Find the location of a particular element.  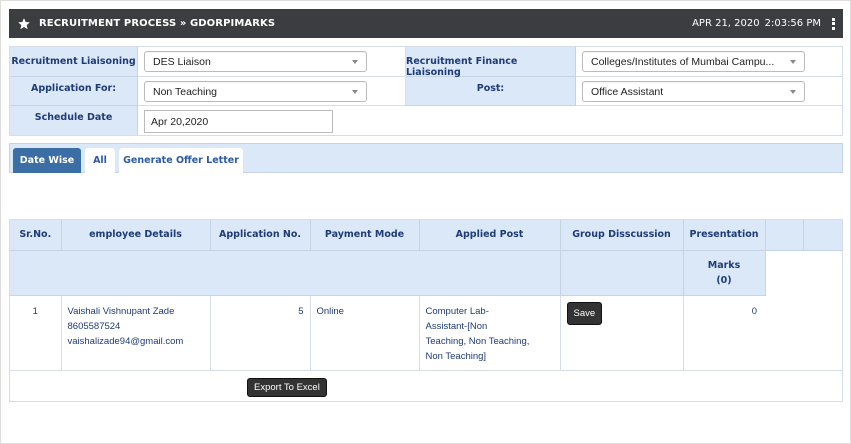

recruitment-liaisoning-label: Recruitment Liaisoning is located at coordinates (74, 62).